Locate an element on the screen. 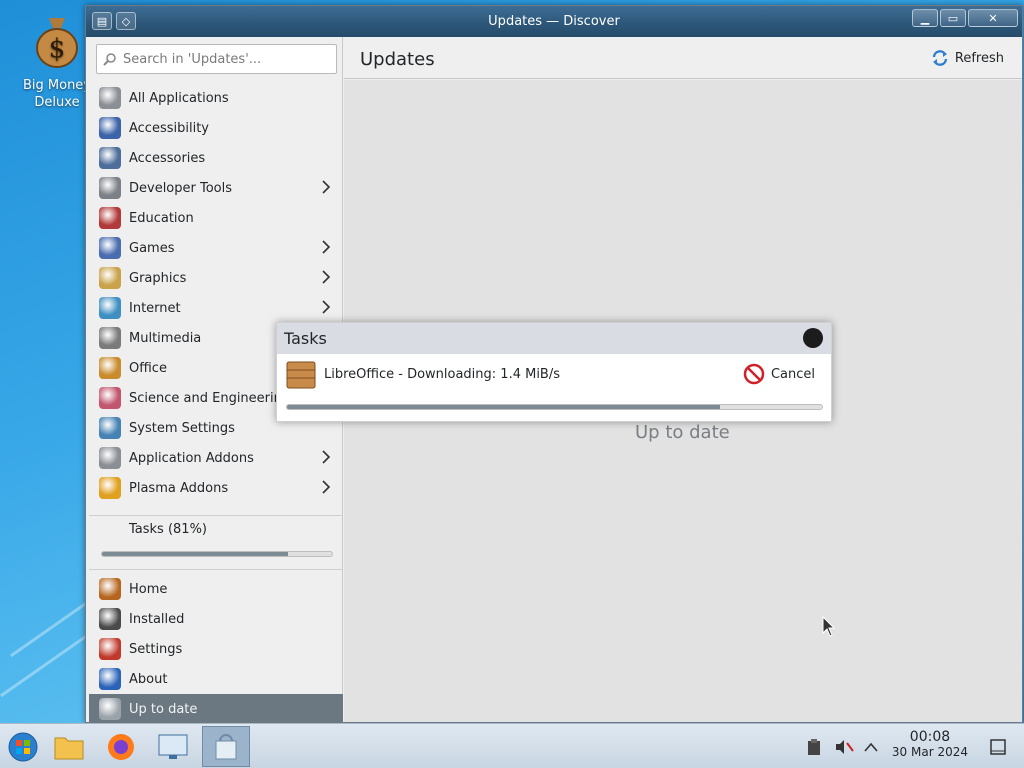 Image resolution: width=1024 pixels, height=768 pixels. mouse-cursor-icon is located at coordinates (829, 626).